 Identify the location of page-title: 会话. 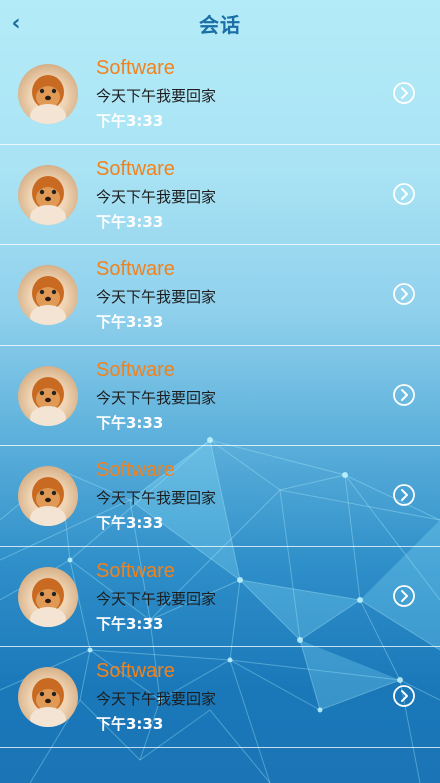
(220, 24).